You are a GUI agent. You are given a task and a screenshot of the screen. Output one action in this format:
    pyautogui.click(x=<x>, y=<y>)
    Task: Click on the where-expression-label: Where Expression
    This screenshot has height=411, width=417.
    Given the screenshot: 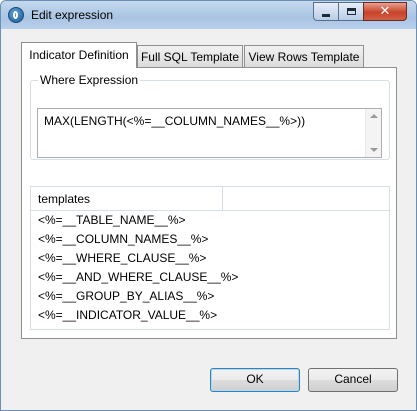 What is the action you would take?
    pyautogui.click(x=89, y=80)
    